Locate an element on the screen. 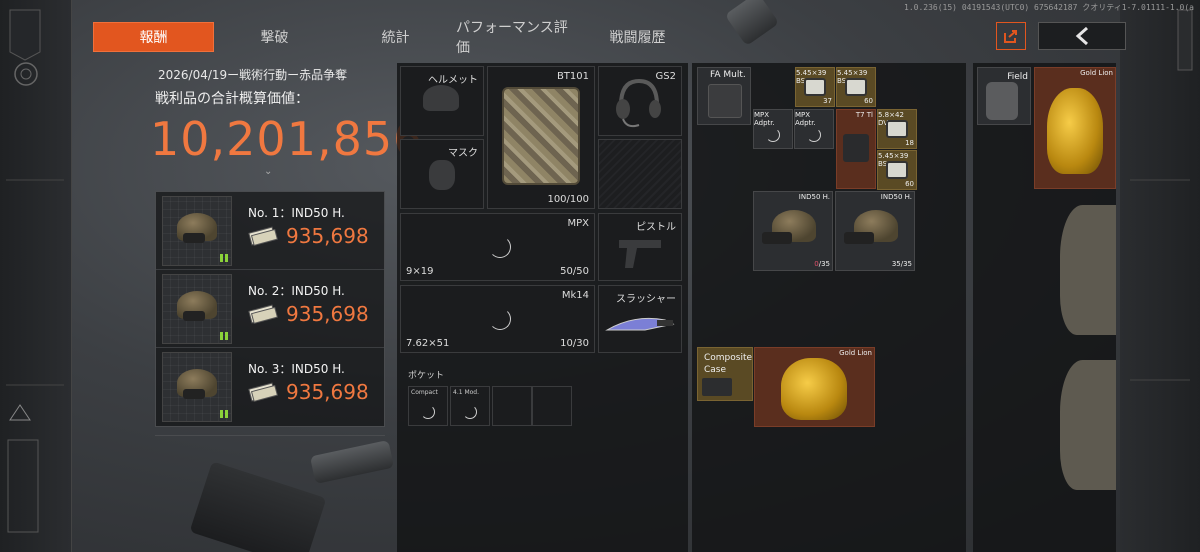  scope-icon is located at coordinates (856, 148).